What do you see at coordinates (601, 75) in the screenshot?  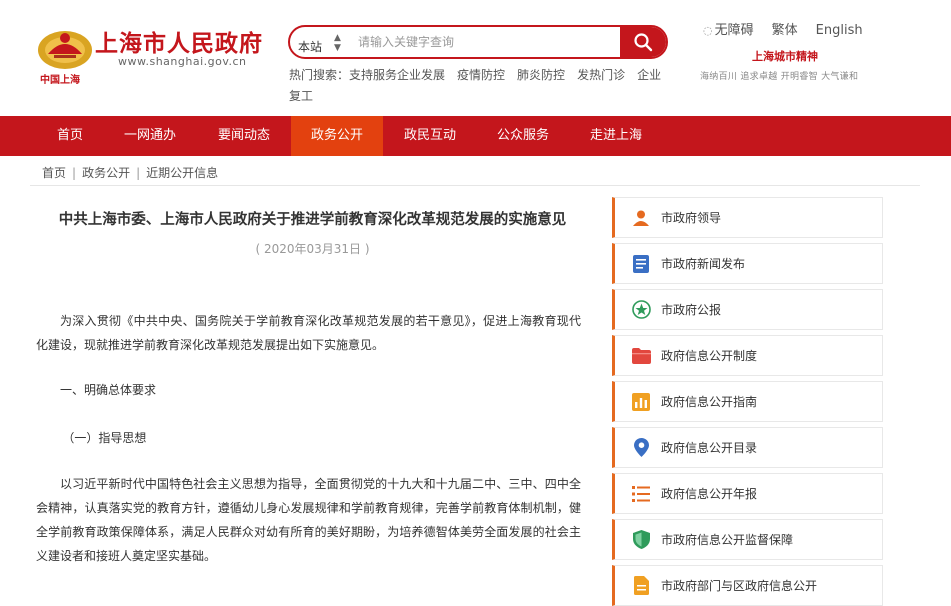 I see `hot-search-term: 发热门诊` at bounding box center [601, 75].